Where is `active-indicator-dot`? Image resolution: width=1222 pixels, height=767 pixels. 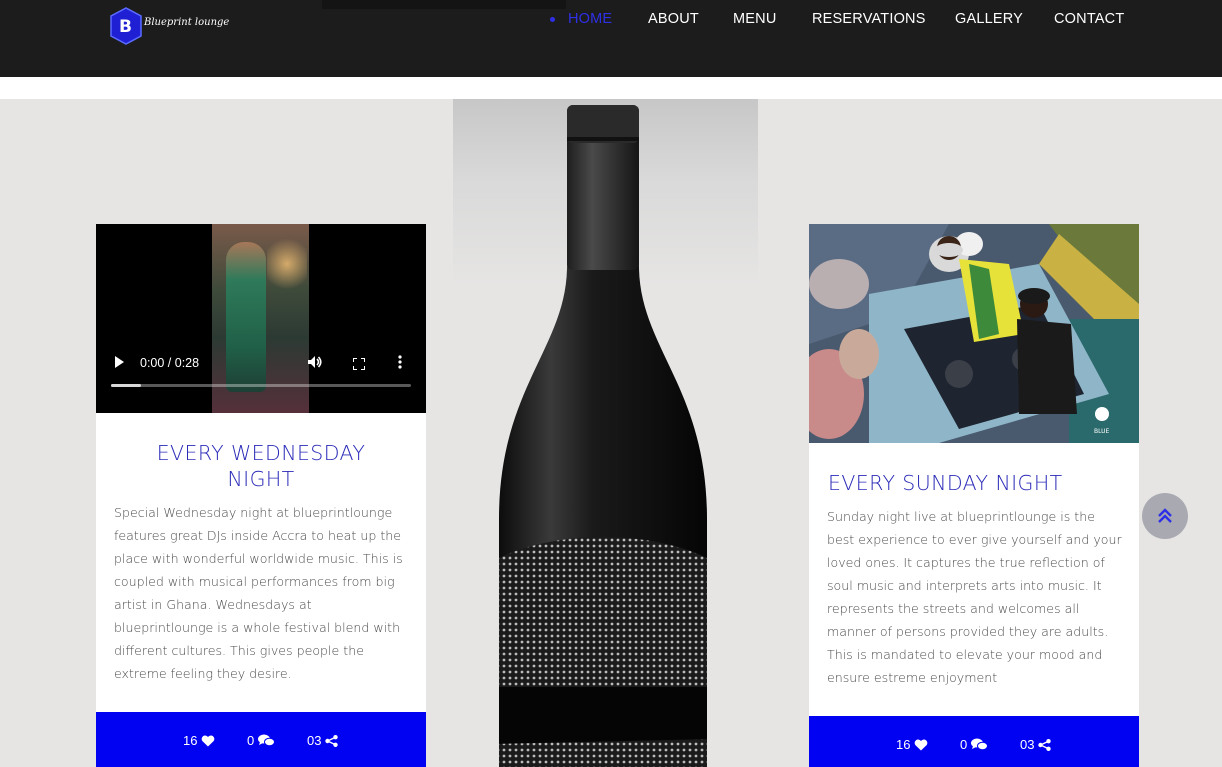
active-indicator-dot is located at coordinates (552, 19).